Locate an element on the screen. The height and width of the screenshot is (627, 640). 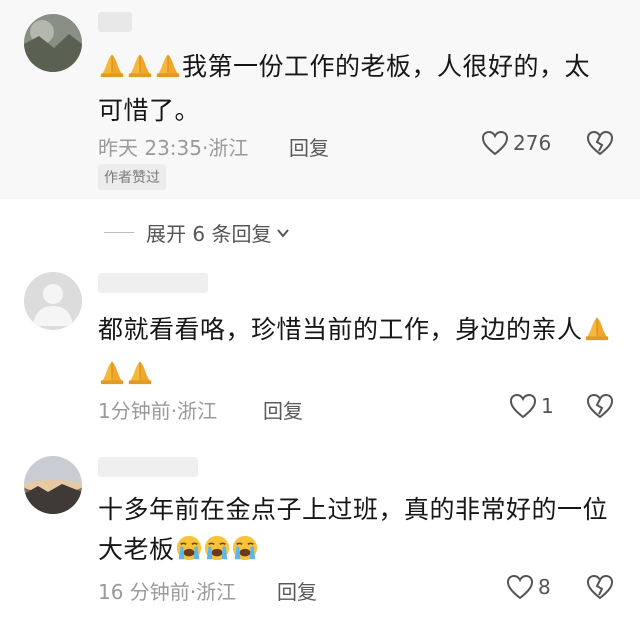
comment-meta: 1分钟前·浙江 is located at coordinates (157, 409).